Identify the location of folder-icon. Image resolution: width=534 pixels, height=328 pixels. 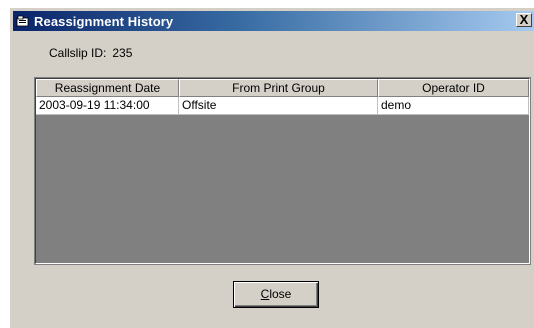
(23, 21).